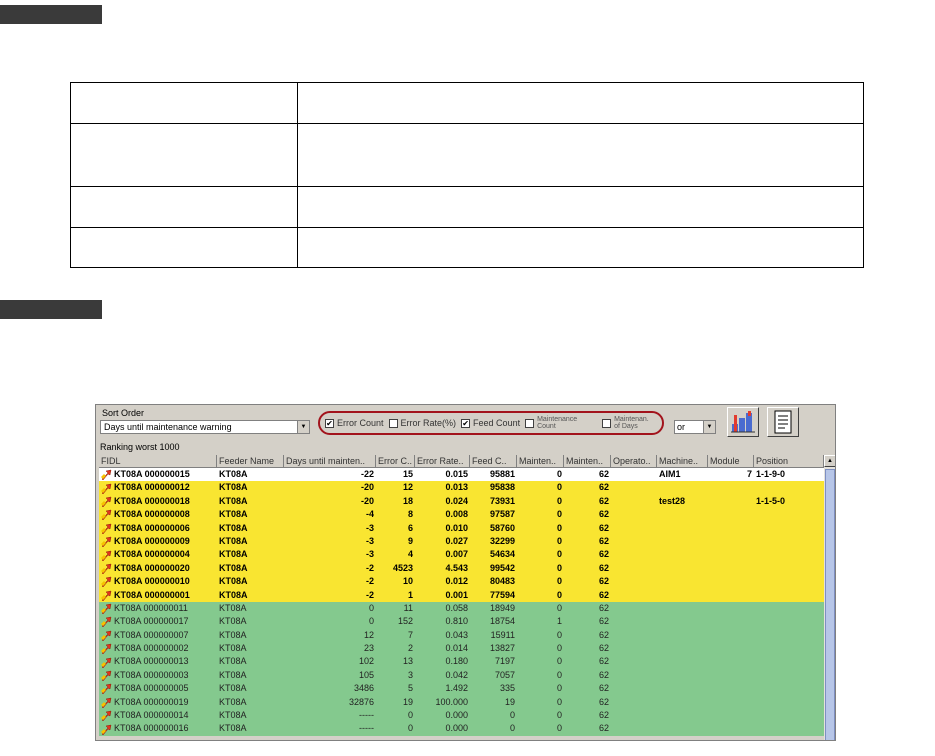 This screenshot has width=935, height=756. I want to click on scroll-up-icon: ▲, so click(829, 461).